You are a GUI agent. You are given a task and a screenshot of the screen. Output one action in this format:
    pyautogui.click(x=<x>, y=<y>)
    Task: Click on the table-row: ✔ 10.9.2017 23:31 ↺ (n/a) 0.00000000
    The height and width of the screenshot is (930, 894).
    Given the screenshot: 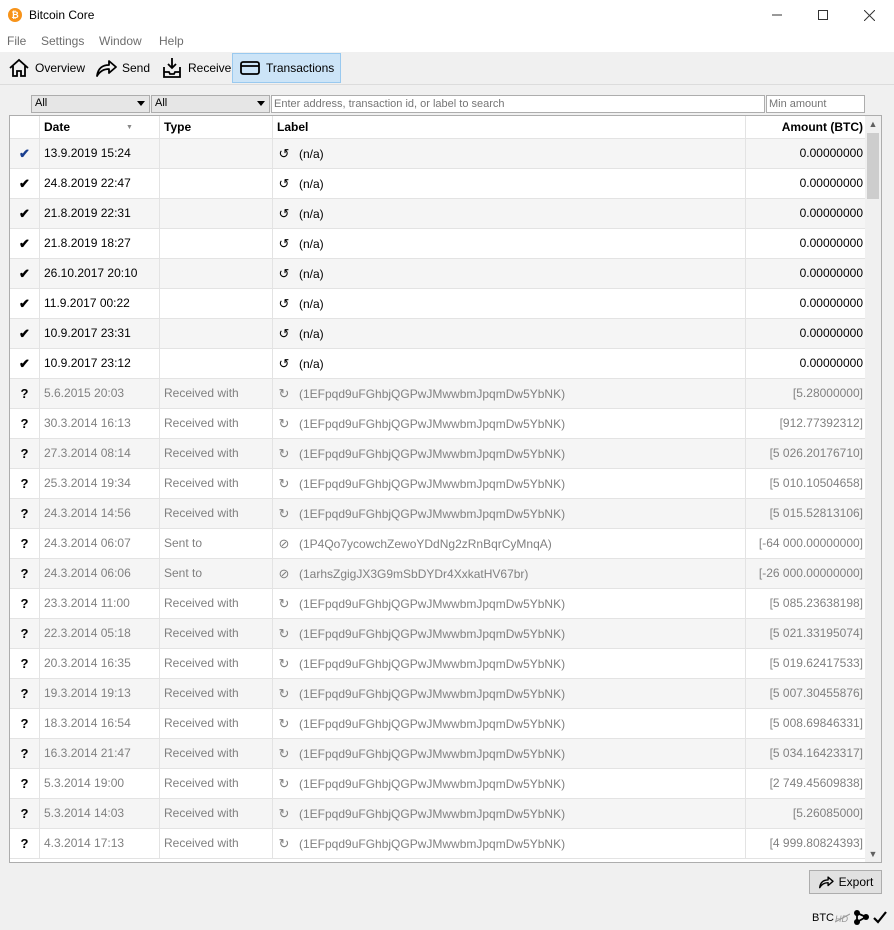 What is the action you would take?
    pyautogui.click(x=438, y=334)
    